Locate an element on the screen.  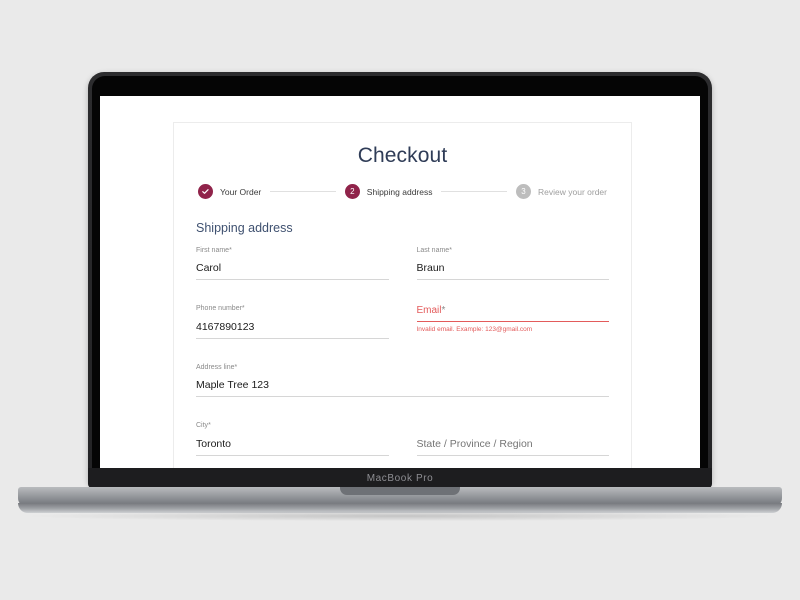
label-email: Email* is located at coordinates (431, 311).